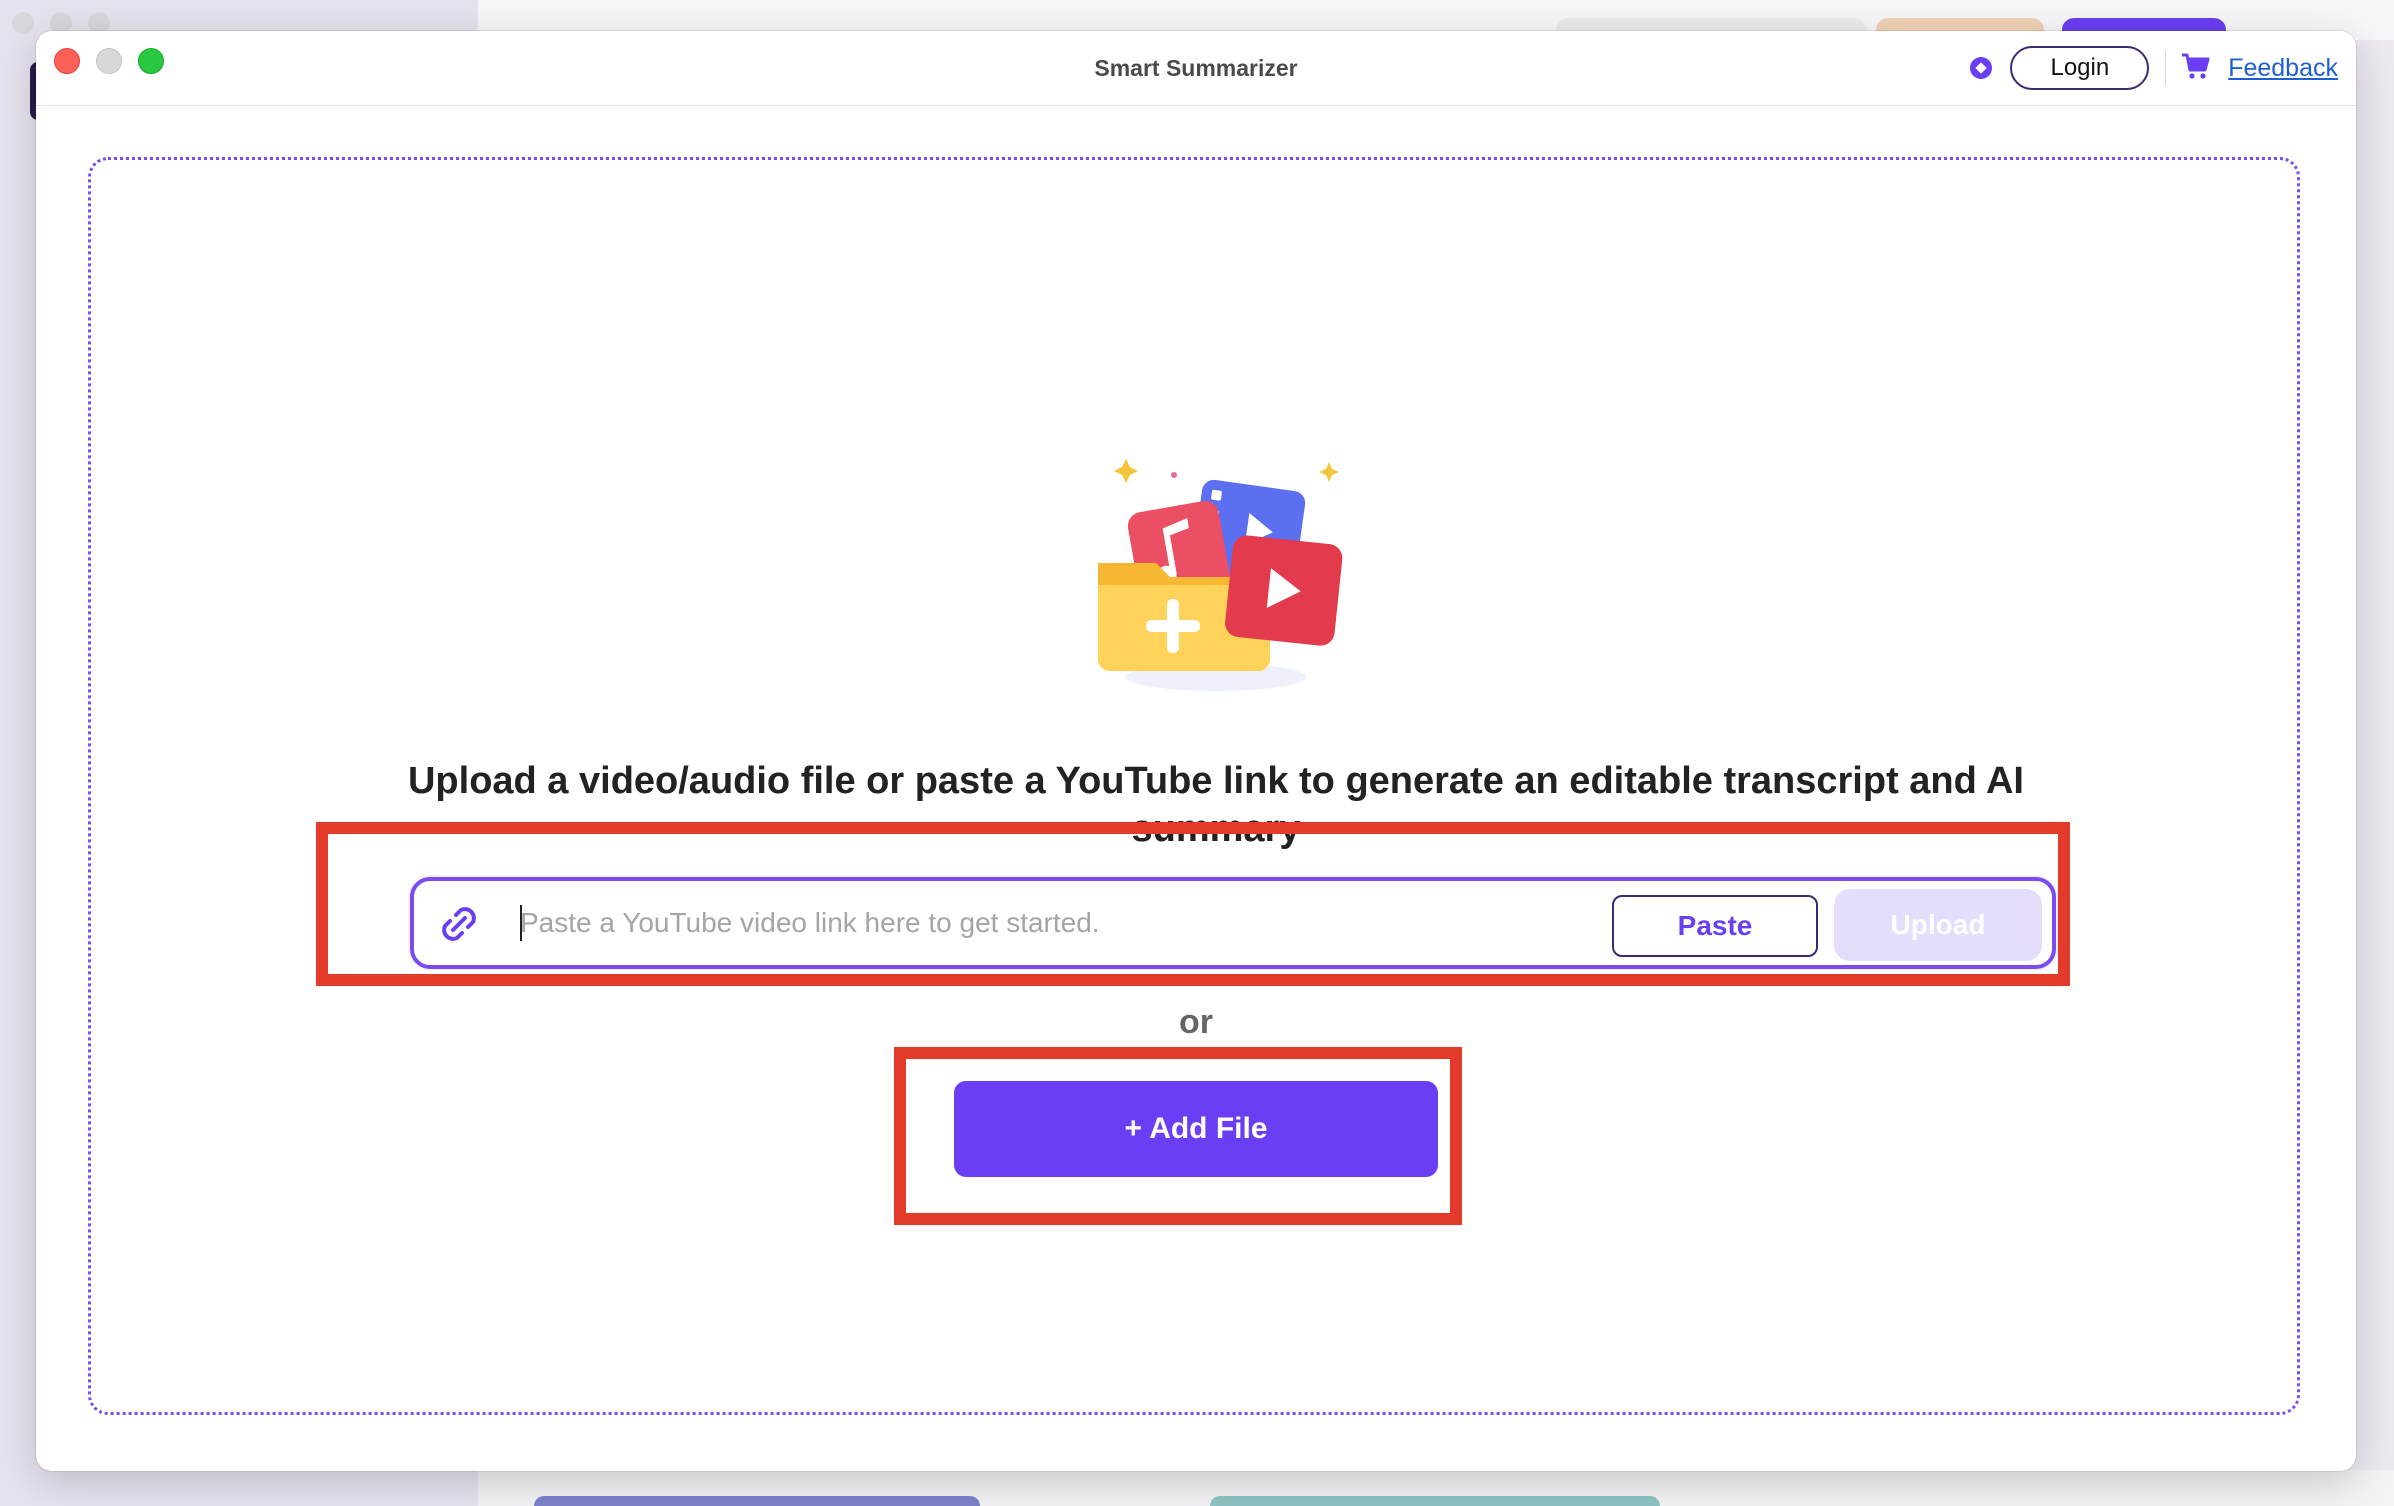  Describe the element at coordinates (1040, 923) in the screenshot. I see `youtube-link-input` at that location.